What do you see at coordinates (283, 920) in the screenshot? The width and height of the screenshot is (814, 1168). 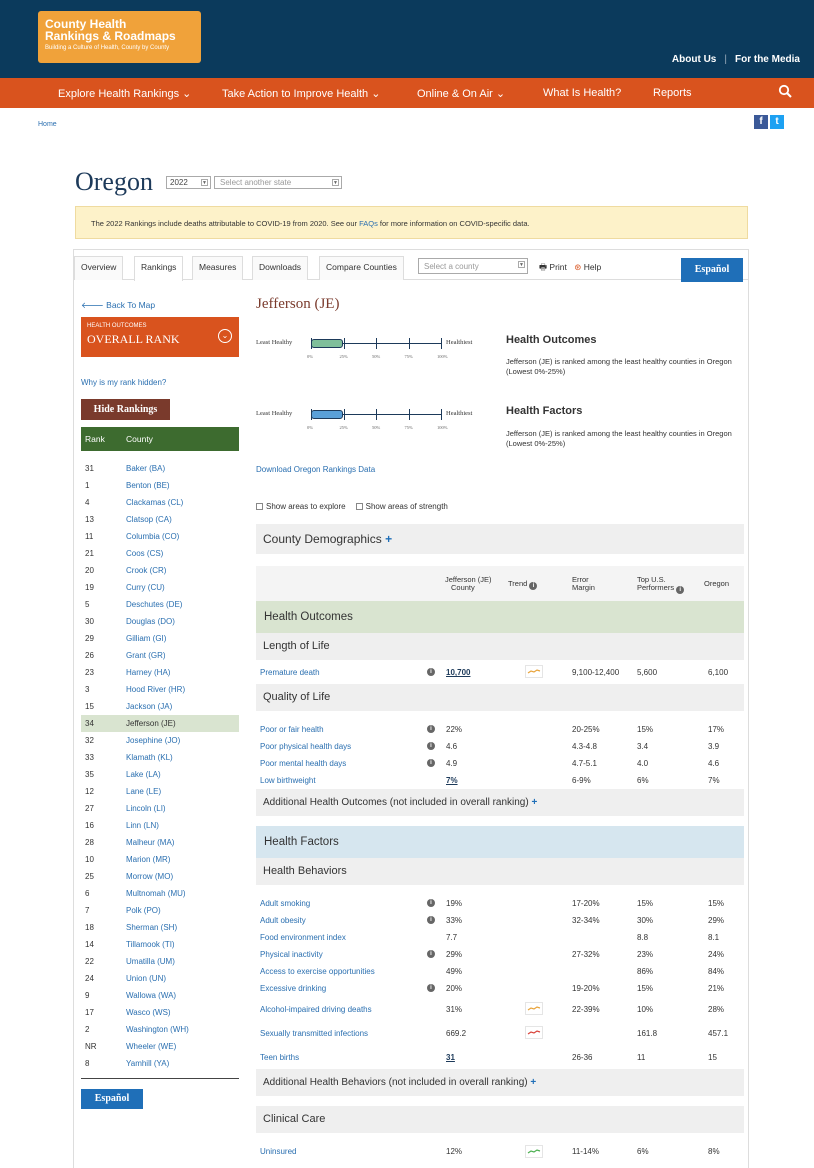 I see `measure-link: Adult obesity` at bounding box center [283, 920].